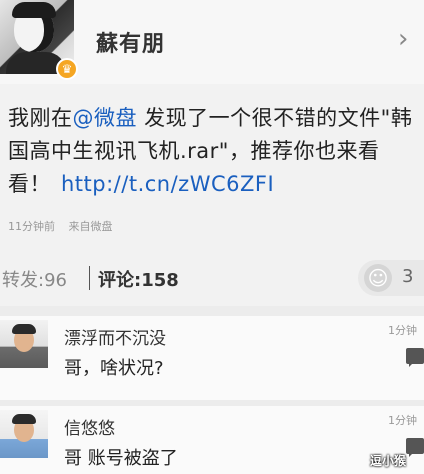  Describe the element at coordinates (212, 280) in the screenshot. I see `post-actions: 转发:96 评论:158 ☺ 3` at that location.